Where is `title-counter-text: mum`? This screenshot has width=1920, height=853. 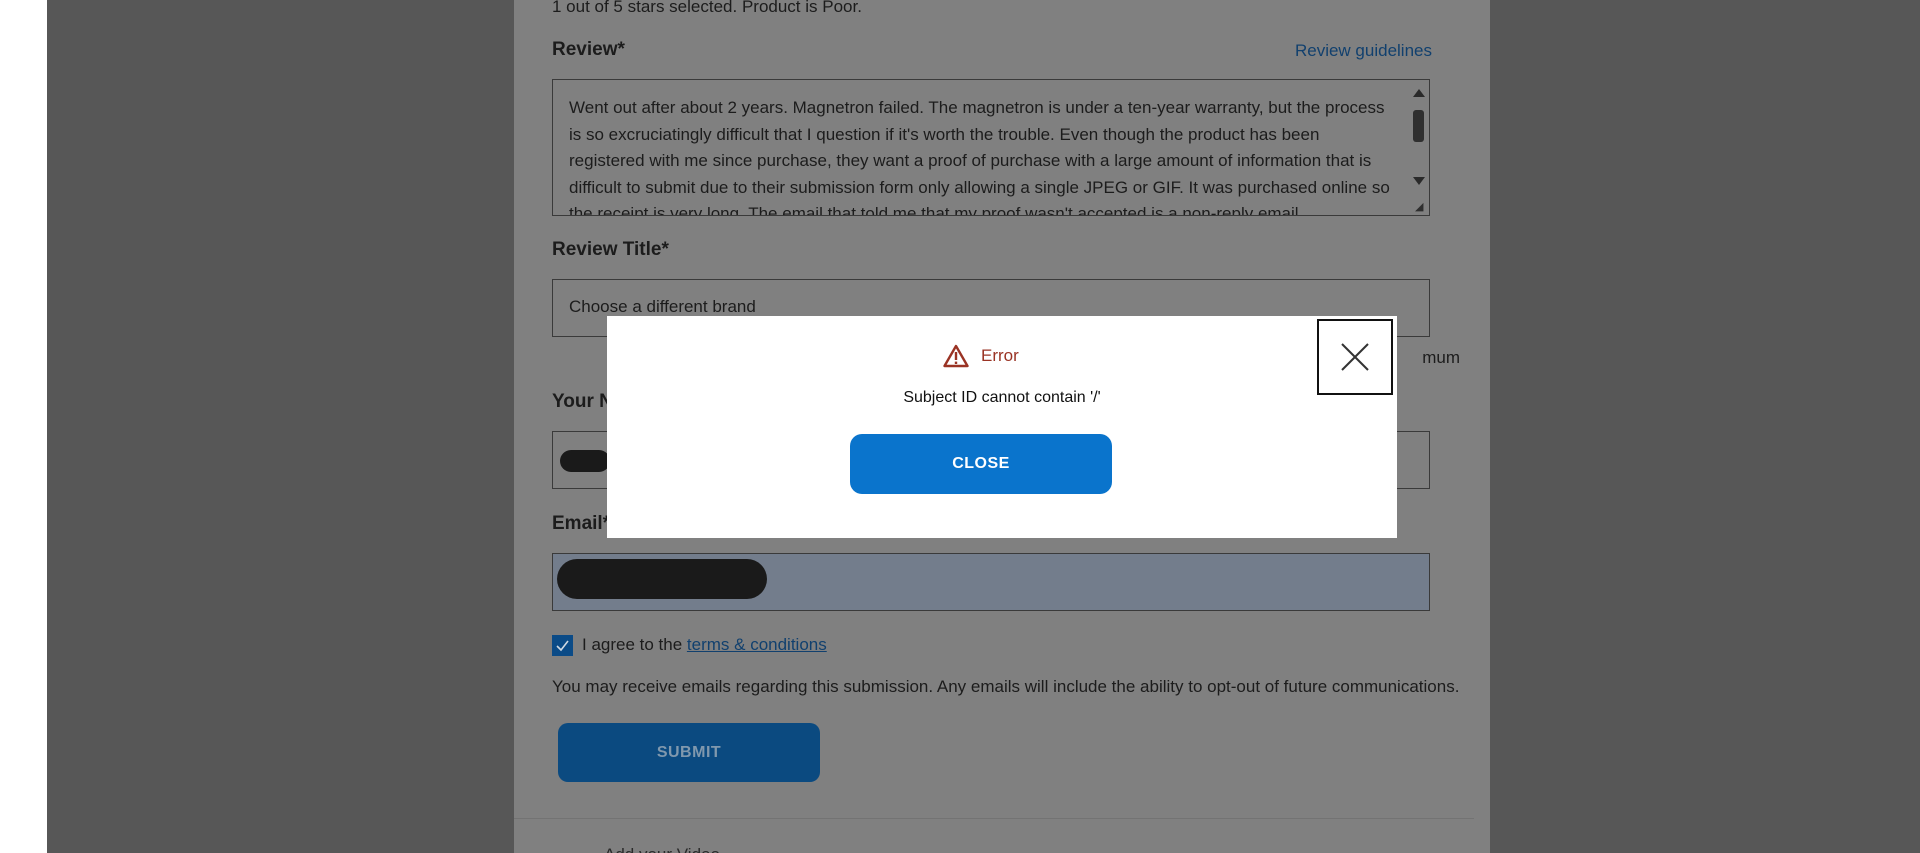
title-counter-text: mum is located at coordinates (1441, 357).